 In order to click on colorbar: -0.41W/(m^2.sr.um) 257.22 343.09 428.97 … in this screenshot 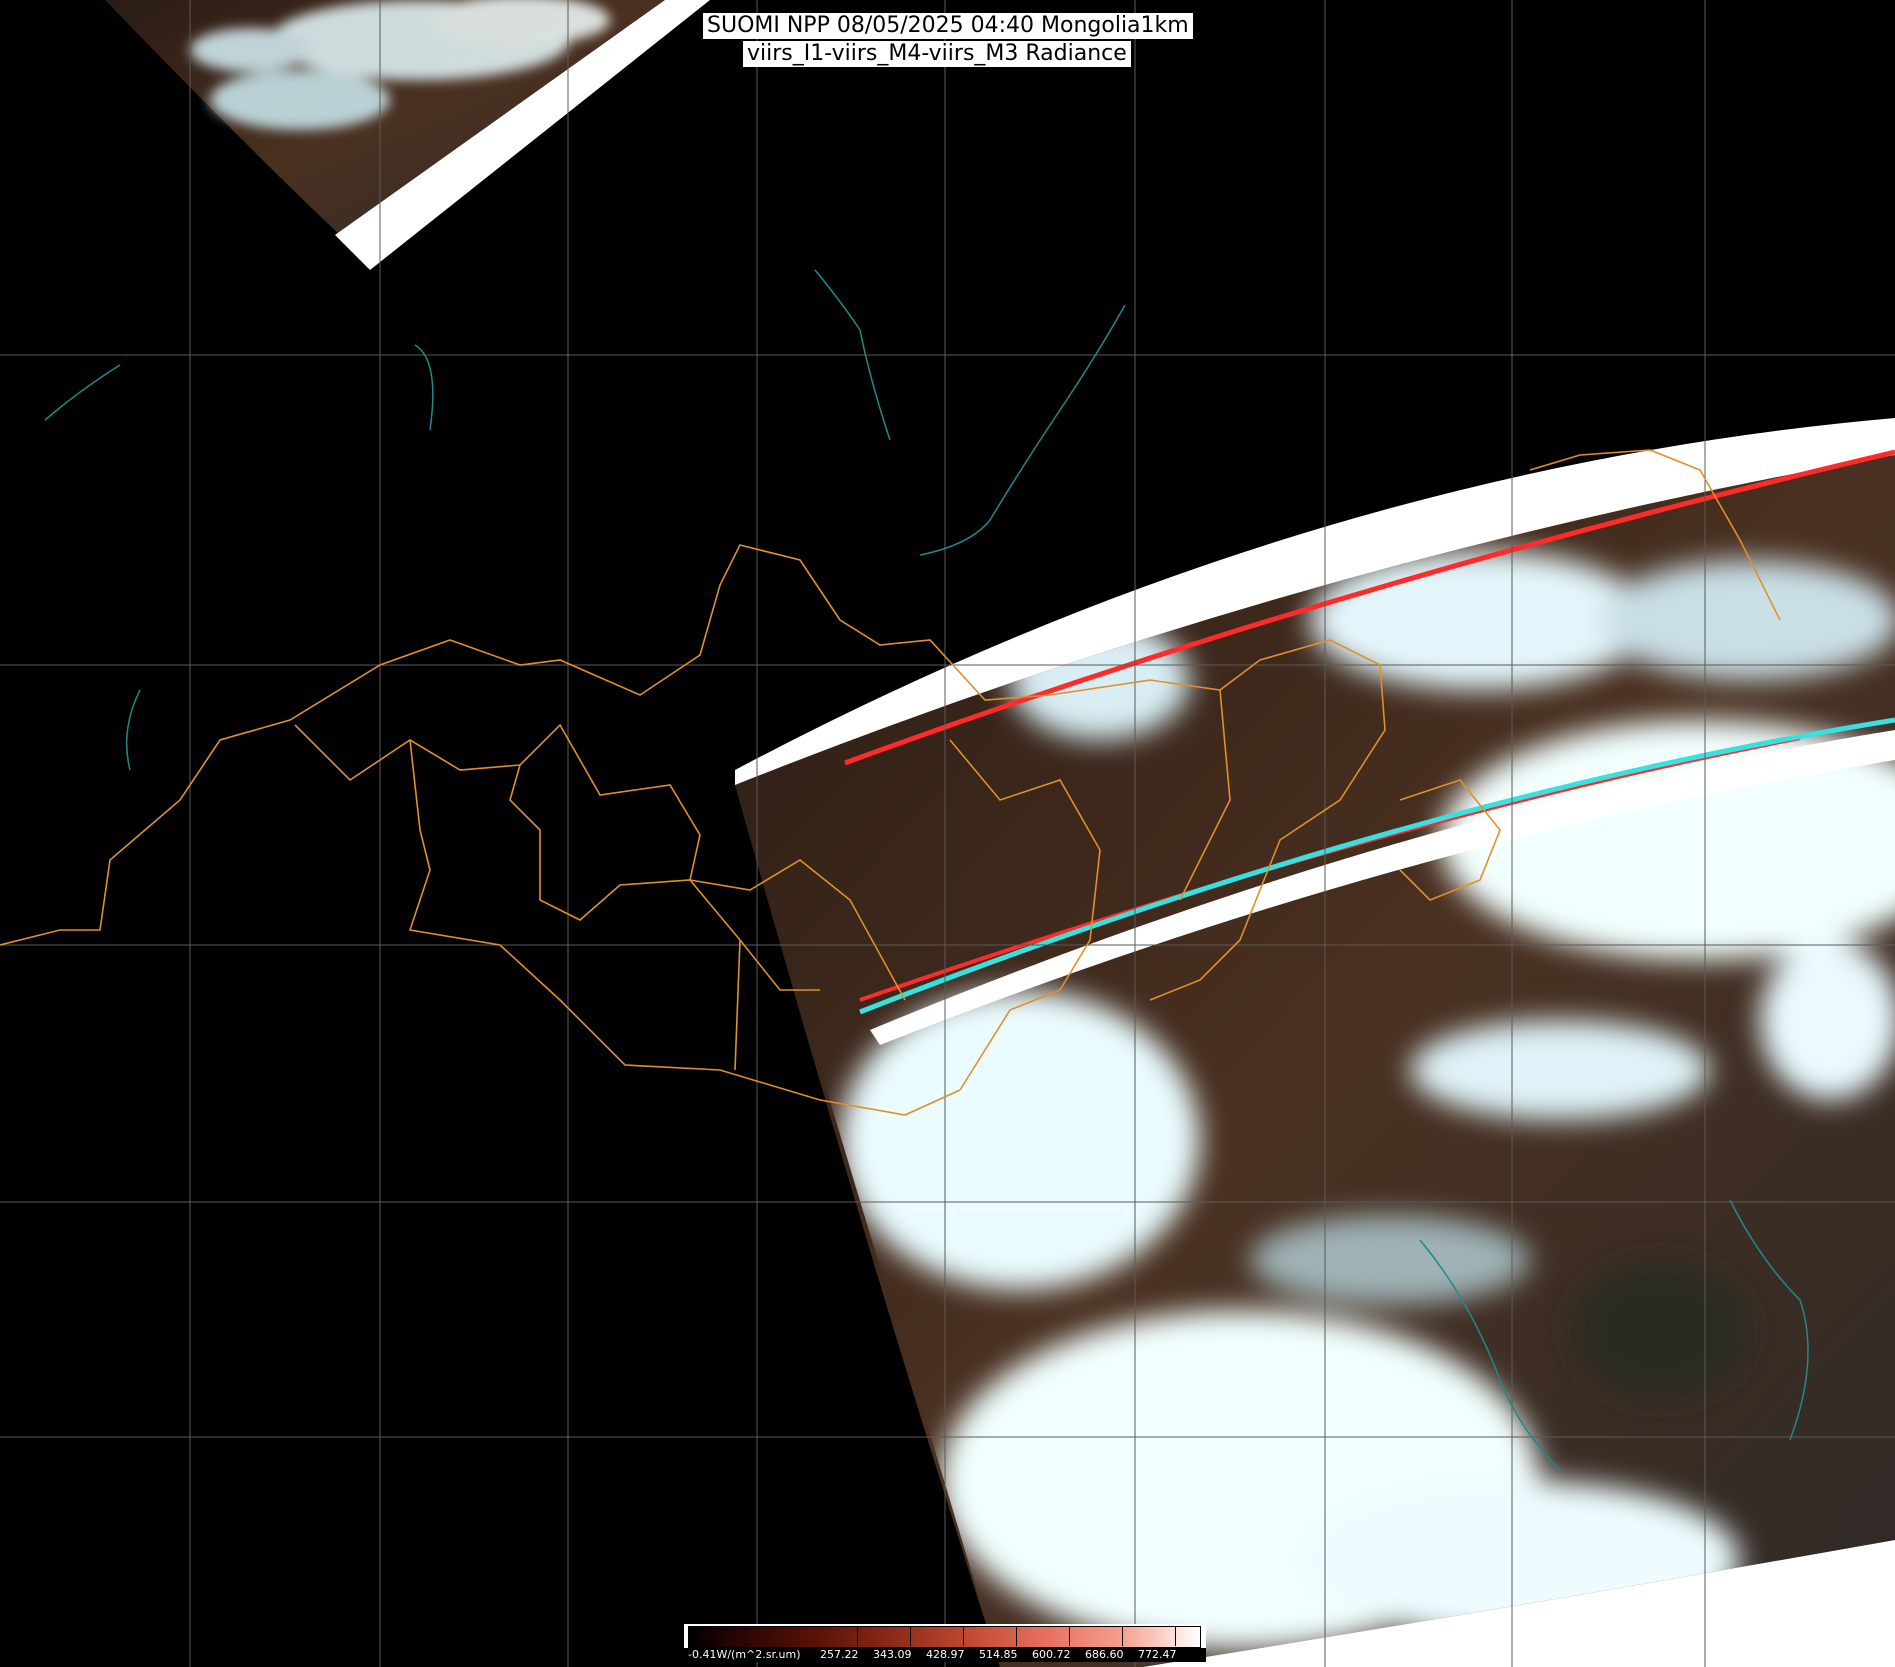, I will do `click(945, 1643)`.